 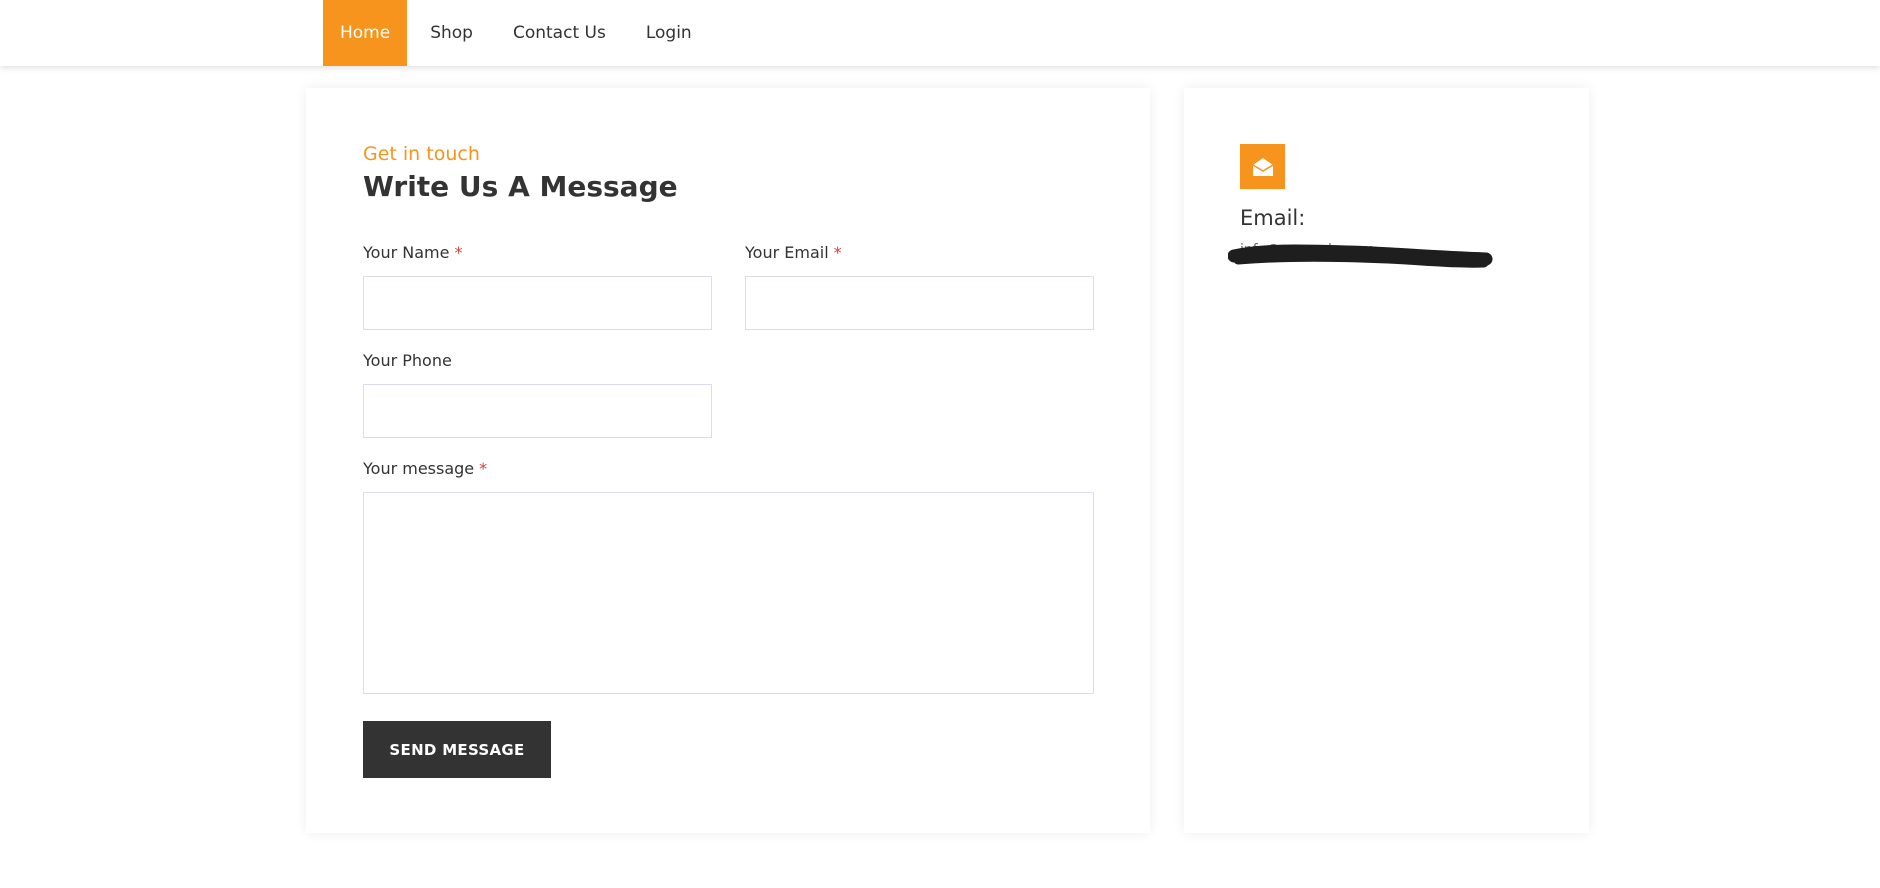 What do you see at coordinates (421, 154) in the screenshot?
I see `form-eyebrow: Get in touch` at bounding box center [421, 154].